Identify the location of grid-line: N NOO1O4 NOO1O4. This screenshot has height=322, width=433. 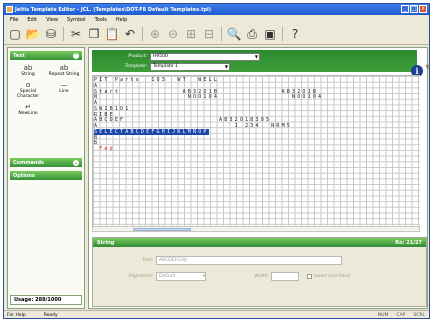
(208, 97).